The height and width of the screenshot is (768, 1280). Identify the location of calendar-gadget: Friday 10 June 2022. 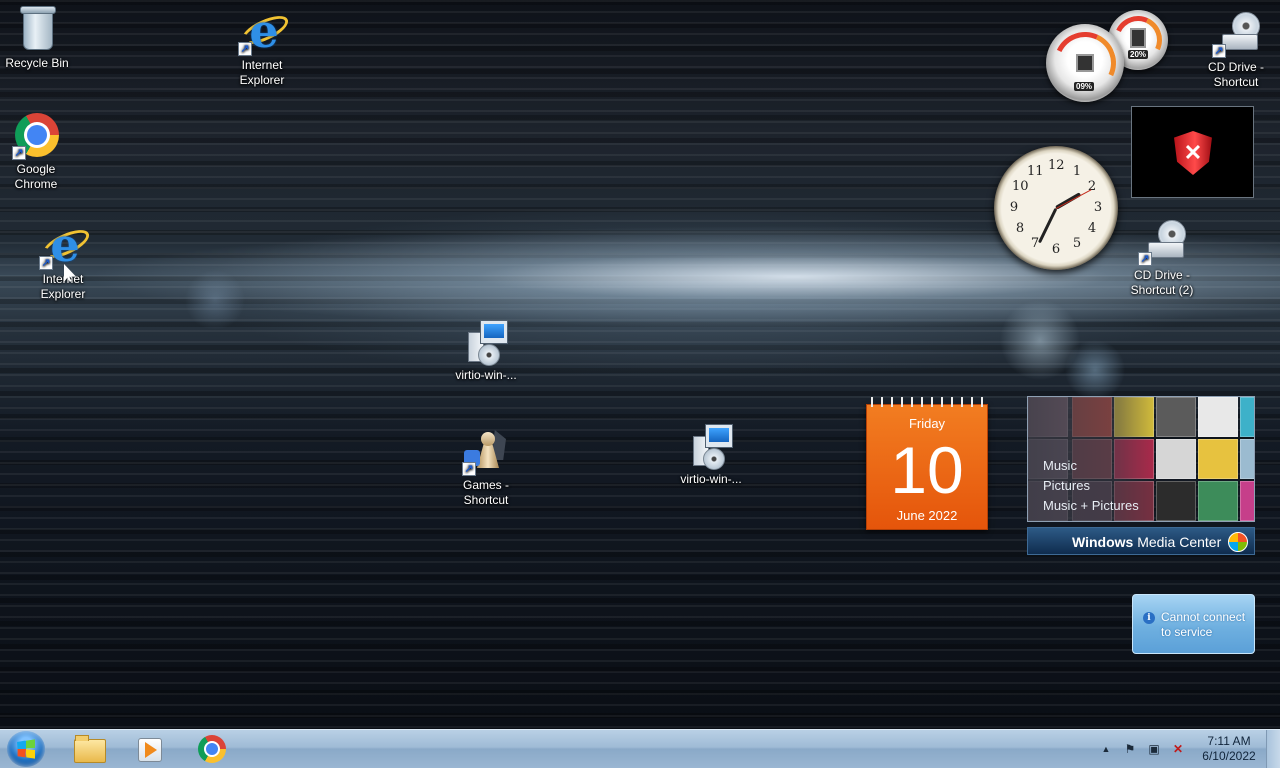
(927, 463).